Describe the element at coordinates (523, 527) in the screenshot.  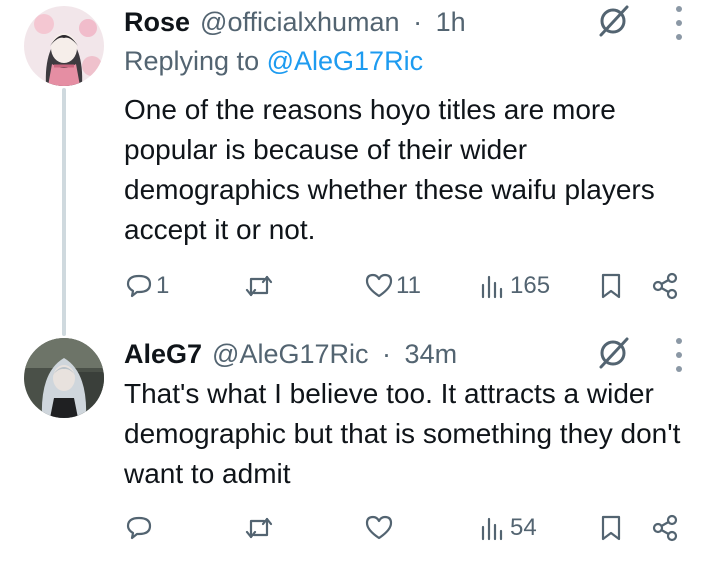
I see `view-count: 54` at that location.